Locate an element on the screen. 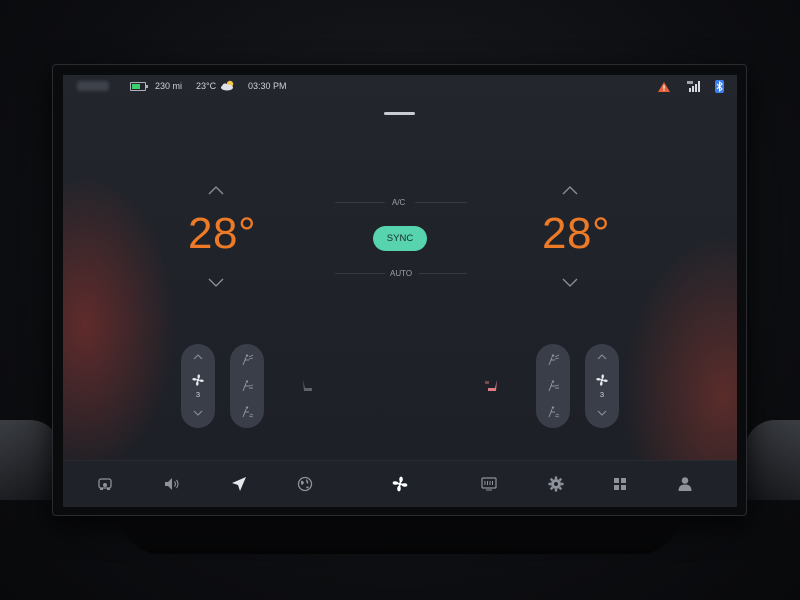 The width and height of the screenshot is (800, 600). passenger-seat-heat-icon is located at coordinates (493, 386).